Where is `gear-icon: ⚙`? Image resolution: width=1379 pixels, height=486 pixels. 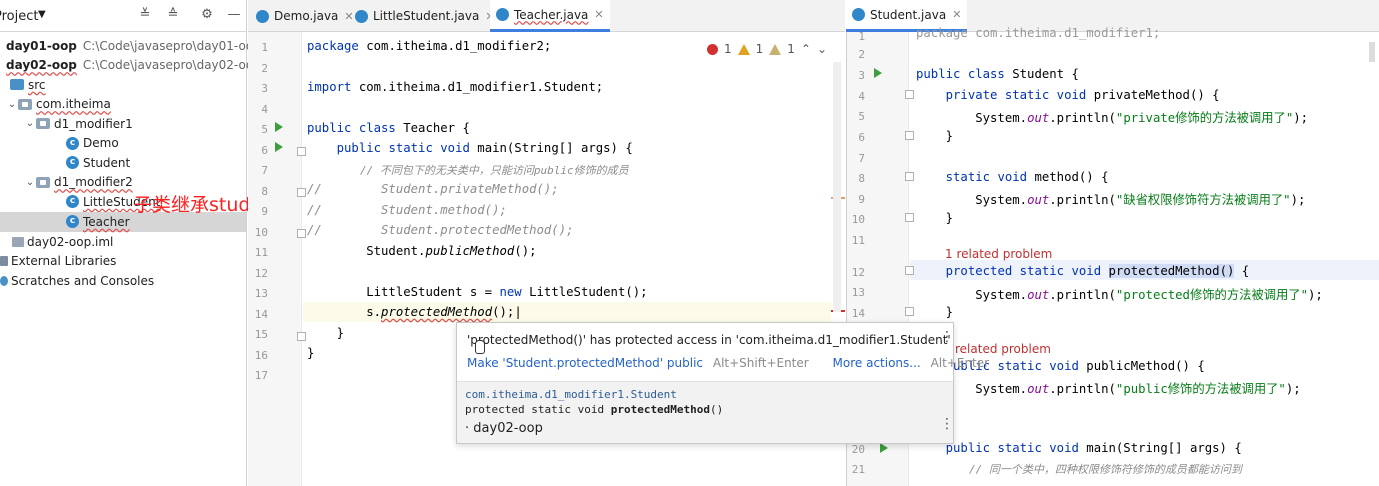
gear-icon: ⚙ is located at coordinates (207, 15).